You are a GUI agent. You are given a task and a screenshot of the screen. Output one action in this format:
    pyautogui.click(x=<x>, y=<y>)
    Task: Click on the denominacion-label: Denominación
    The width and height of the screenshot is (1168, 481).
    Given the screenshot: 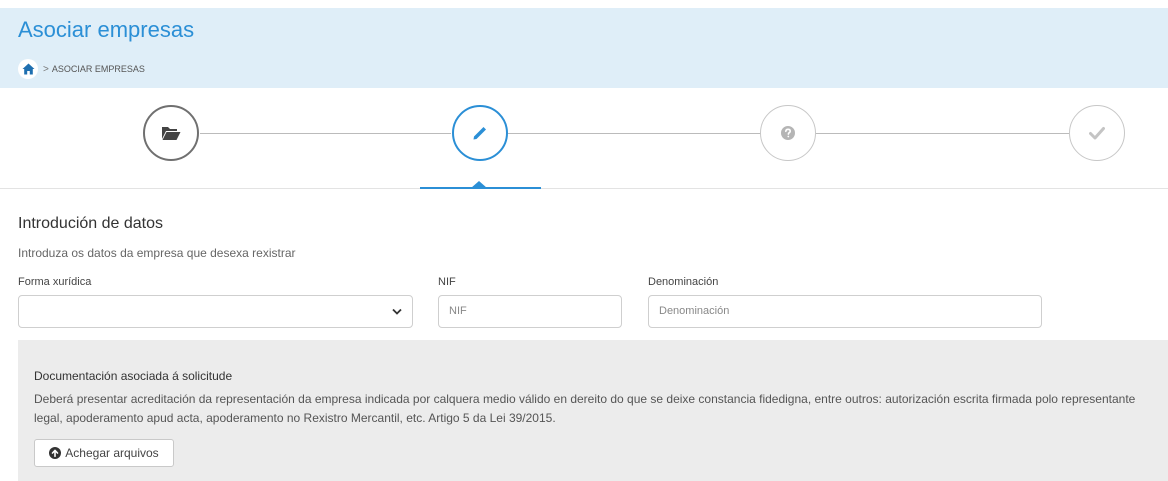 What is the action you would take?
    pyautogui.click(x=683, y=282)
    